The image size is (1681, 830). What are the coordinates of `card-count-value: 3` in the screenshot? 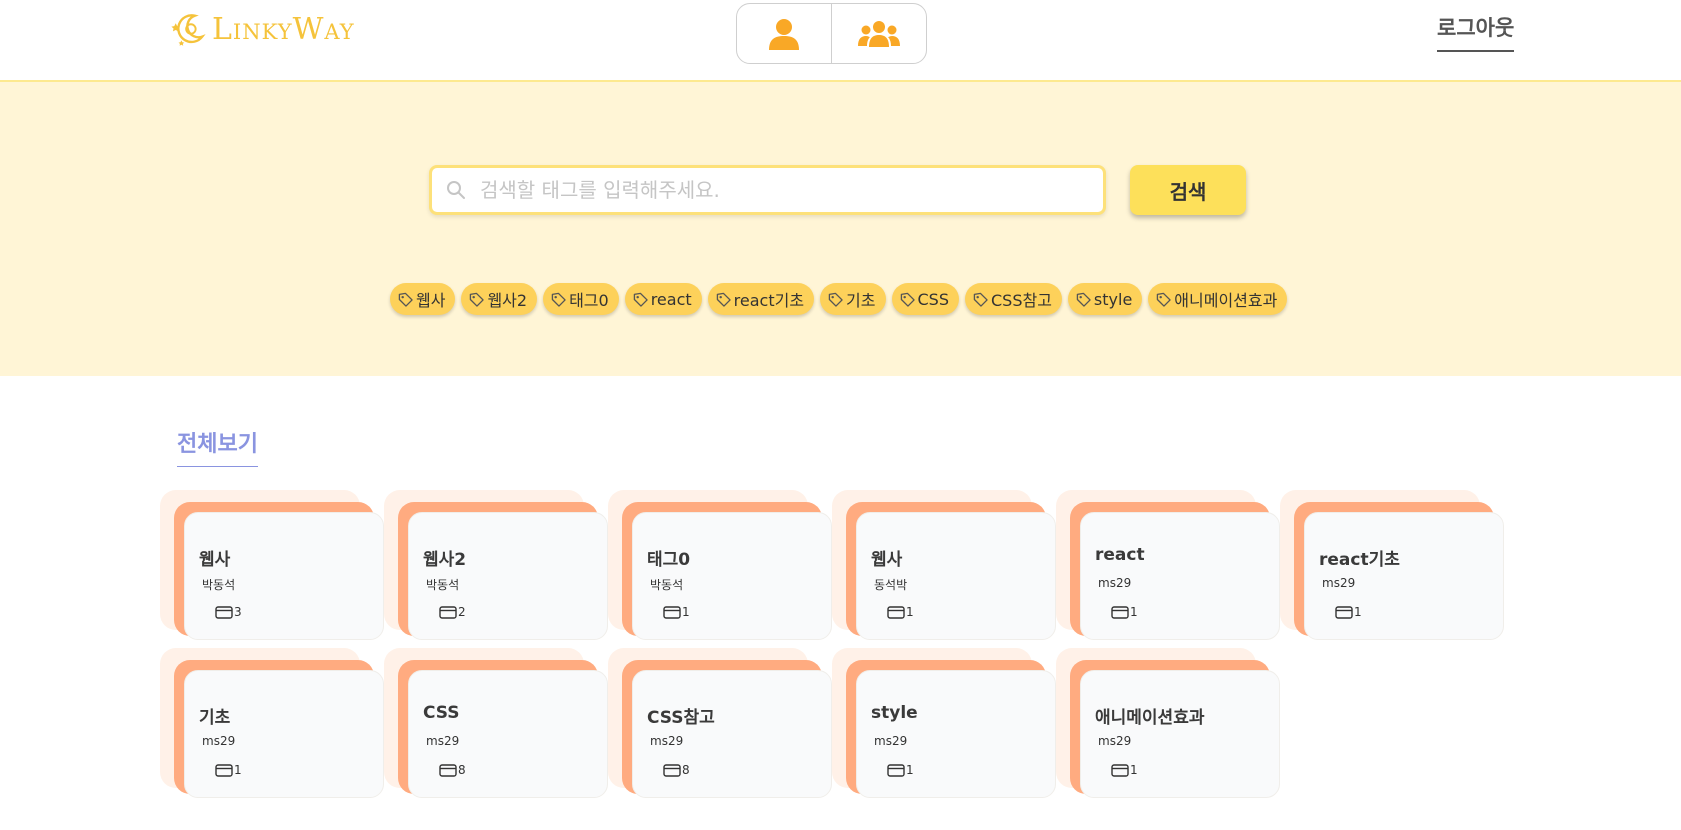 It's located at (238, 612).